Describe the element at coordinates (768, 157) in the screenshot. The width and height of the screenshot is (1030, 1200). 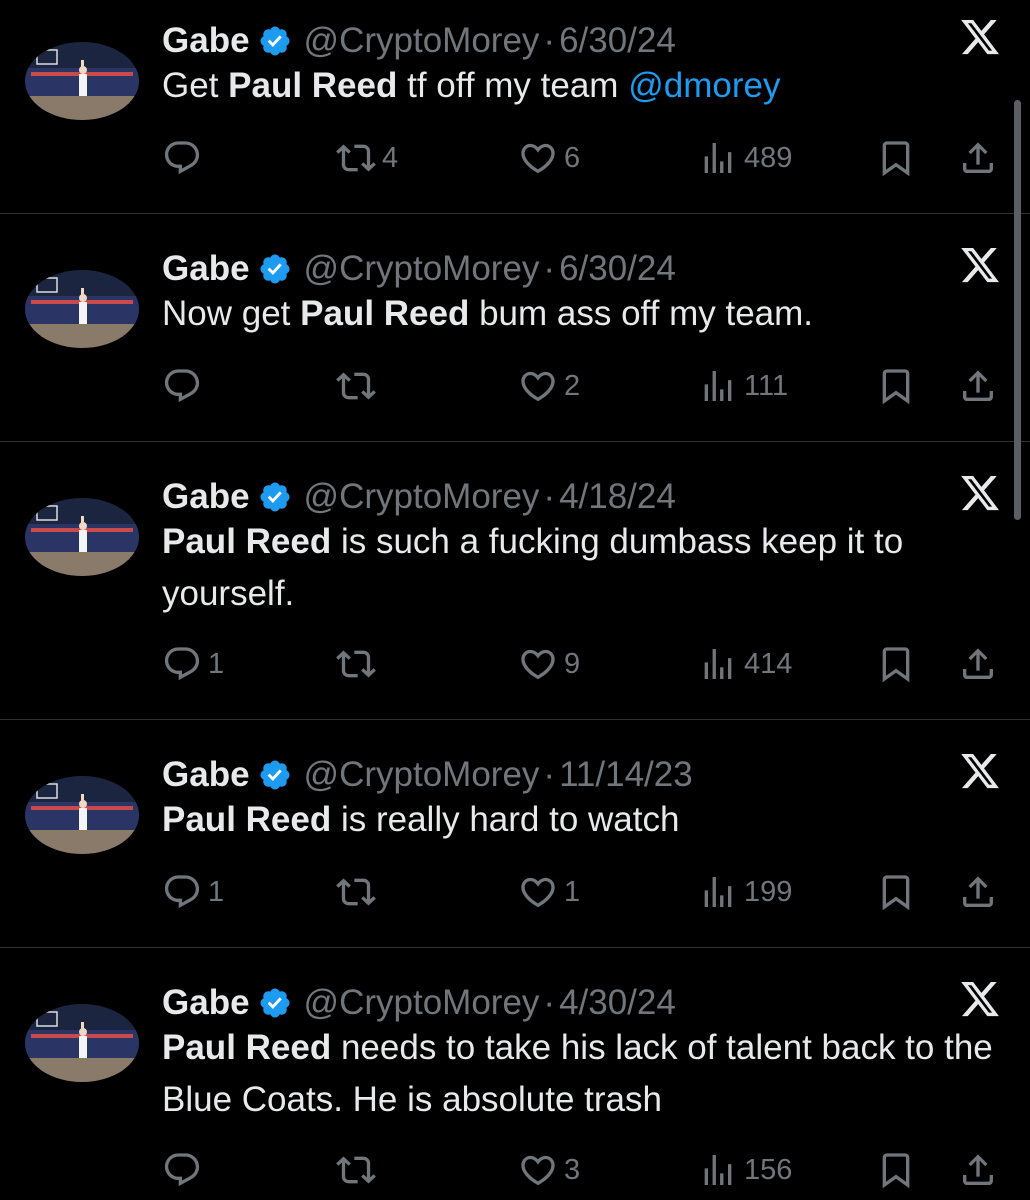
I see `view-count: 489` at that location.